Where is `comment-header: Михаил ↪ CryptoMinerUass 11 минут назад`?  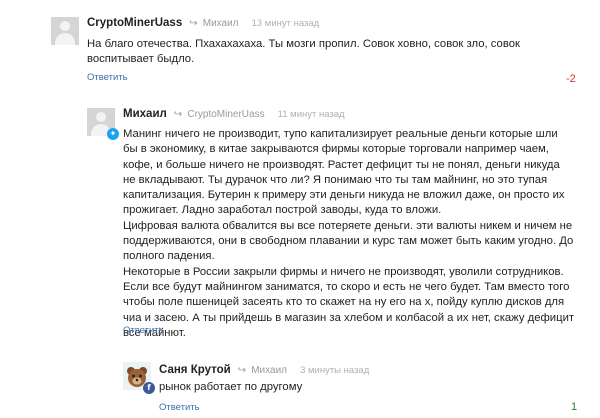
comment-header: Михаил ↪ CryptoMinerUass 11 минут назад is located at coordinates (234, 114).